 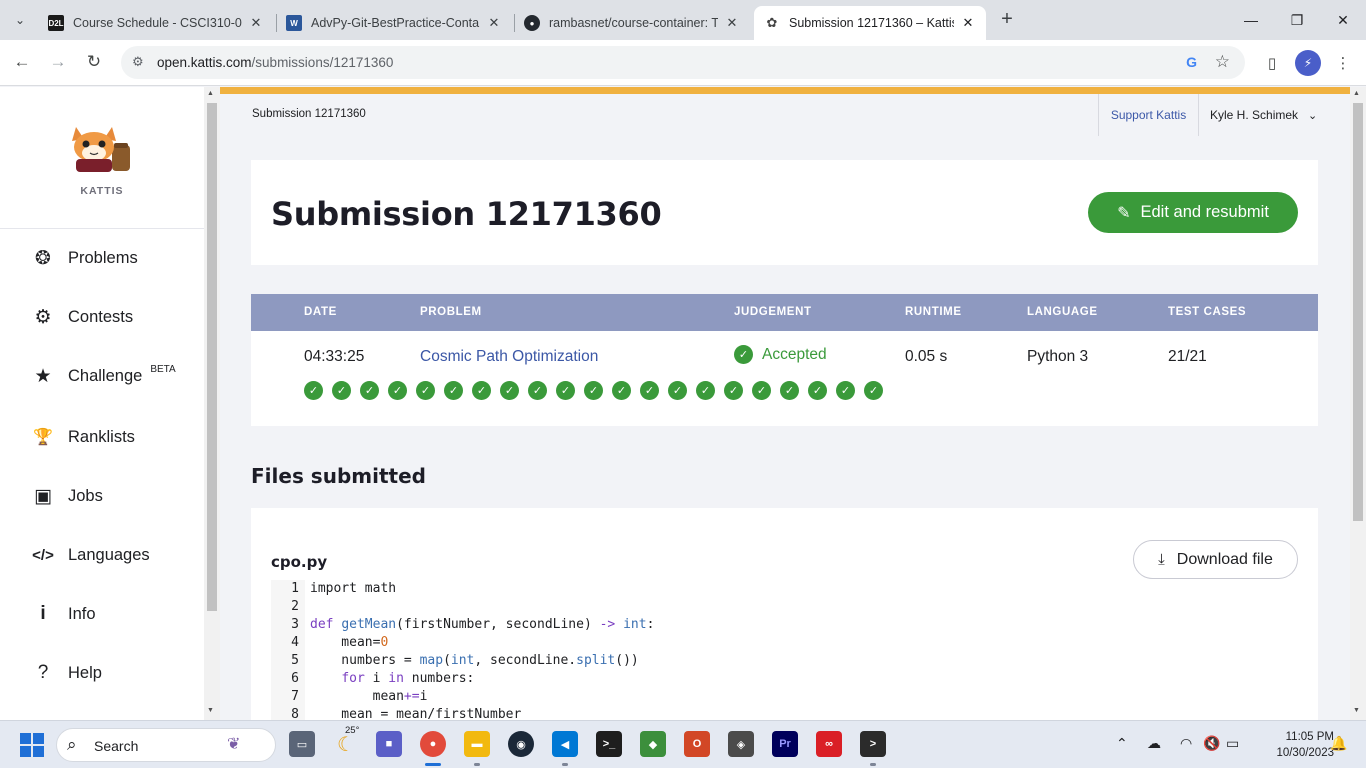 What do you see at coordinates (741, 744) in the screenshot?
I see `app-icon: ◈` at bounding box center [741, 744].